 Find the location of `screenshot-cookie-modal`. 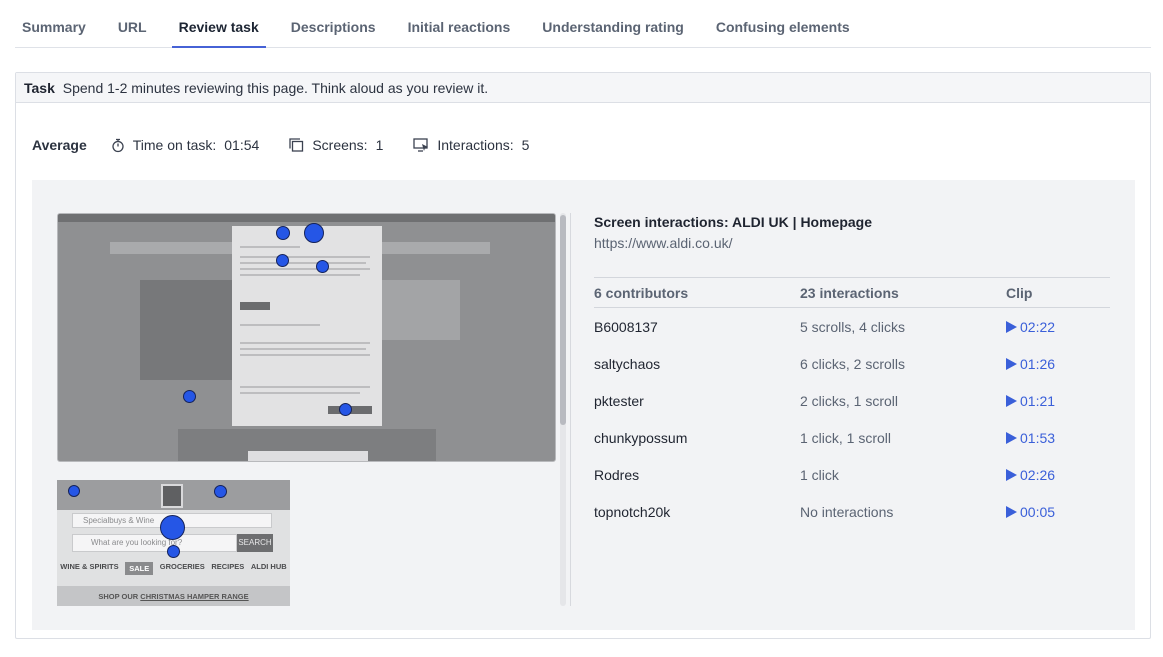

screenshot-cookie-modal is located at coordinates (307, 326).